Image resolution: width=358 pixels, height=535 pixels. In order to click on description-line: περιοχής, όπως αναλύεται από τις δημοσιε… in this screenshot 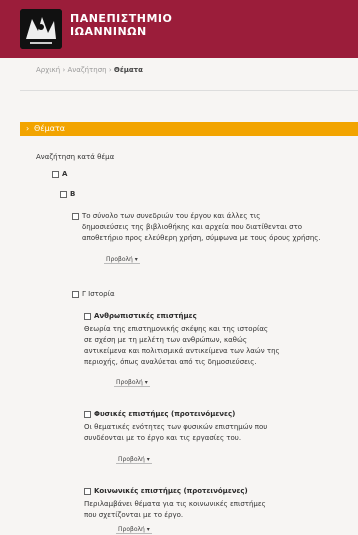, I will do `click(170, 362)`.